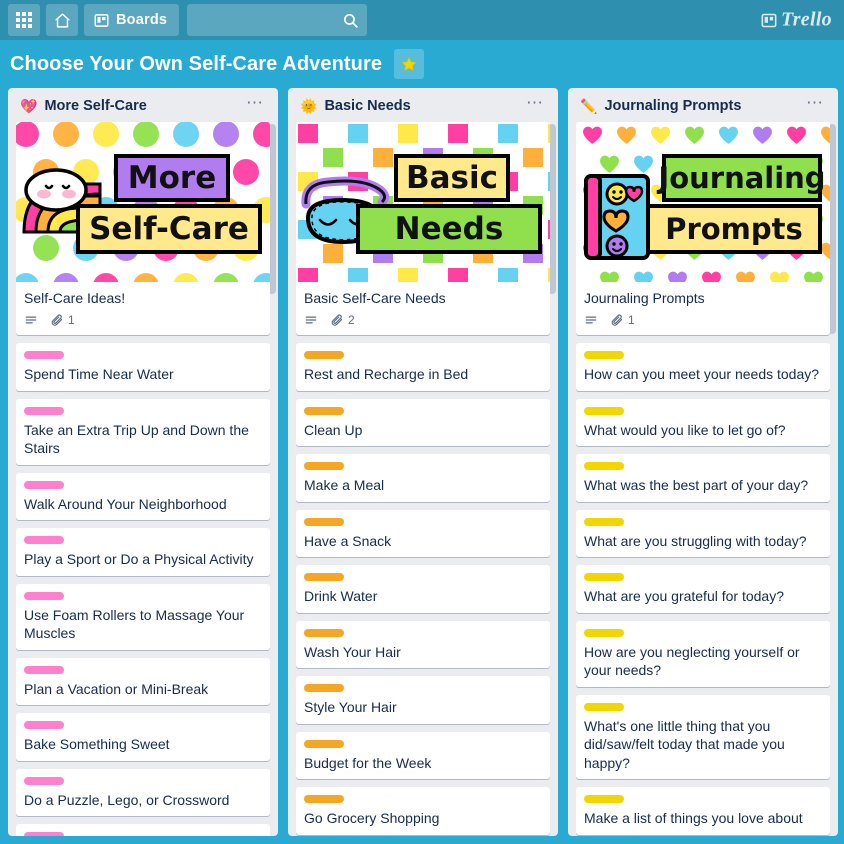 This screenshot has width=844, height=844. I want to click on card: Go Grocery Shopping, so click(423, 811).